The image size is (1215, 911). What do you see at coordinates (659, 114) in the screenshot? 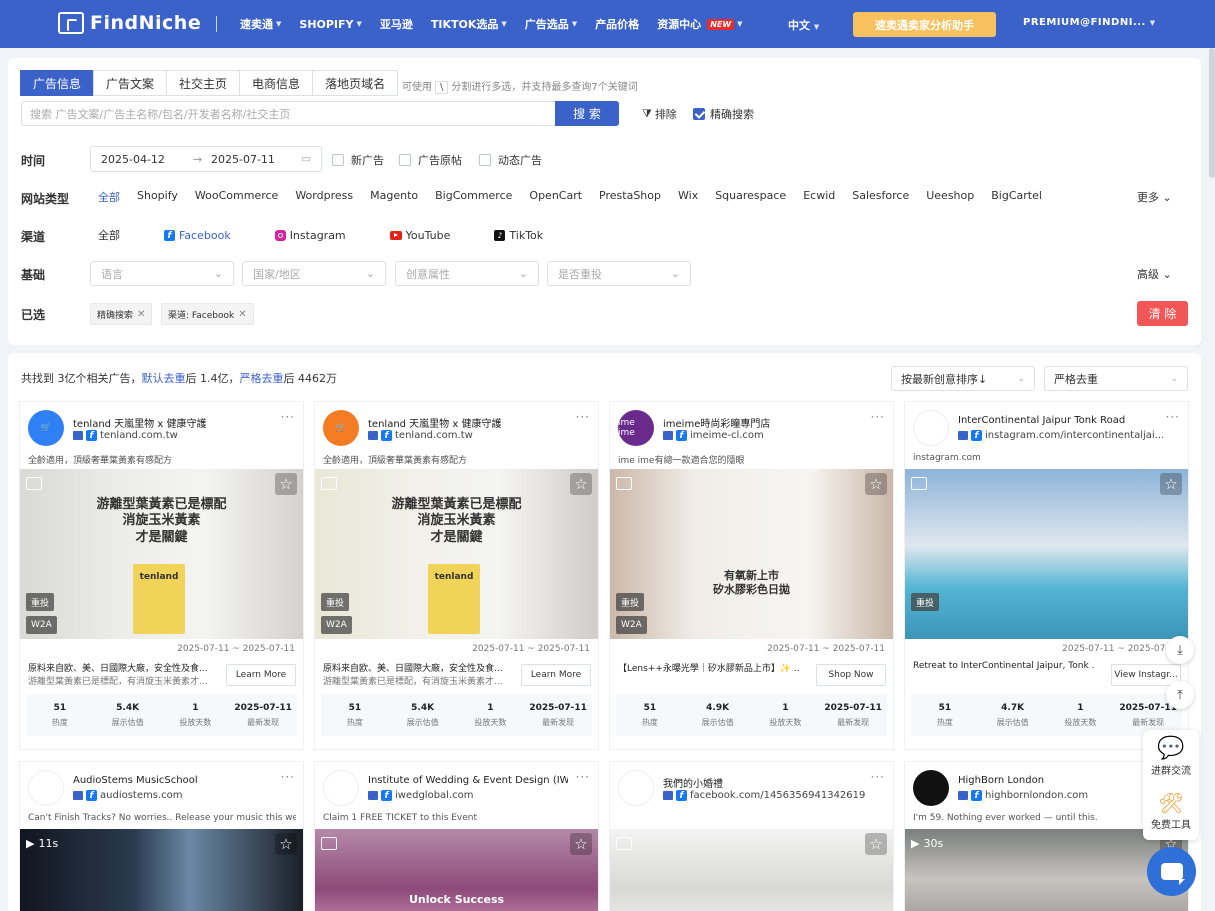
I see `exclude-toggle: ⧩ 排除` at bounding box center [659, 114].